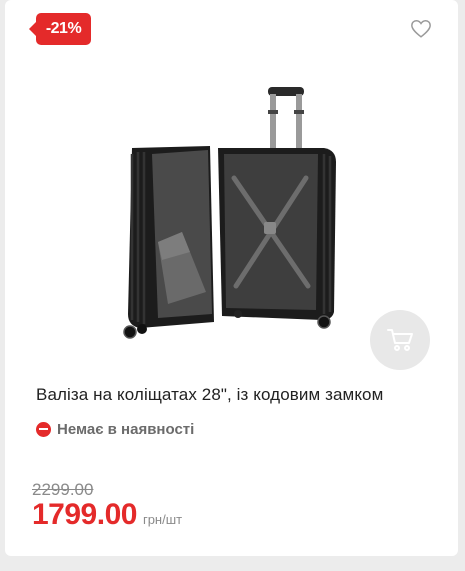 This screenshot has width=465, height=571. I want to click on availability-status: Немає в наявності, so click(115, 429).